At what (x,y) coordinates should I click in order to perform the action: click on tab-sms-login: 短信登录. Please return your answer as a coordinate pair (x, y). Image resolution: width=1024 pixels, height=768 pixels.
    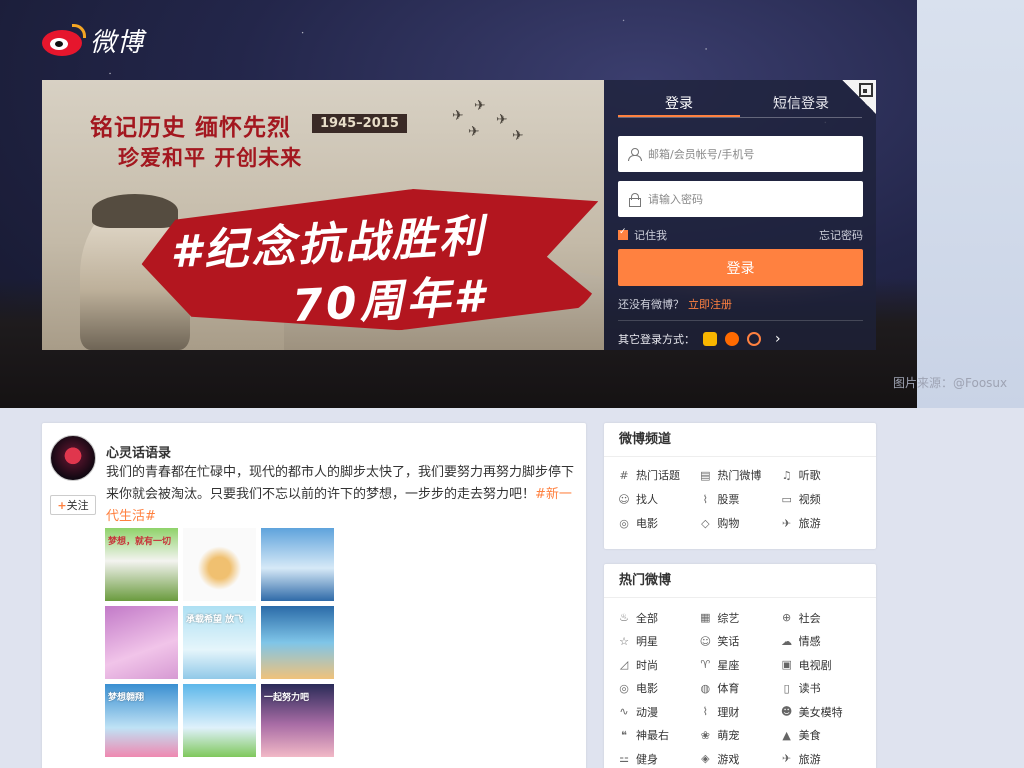
    Looking at the image, I should click on (801, 104).